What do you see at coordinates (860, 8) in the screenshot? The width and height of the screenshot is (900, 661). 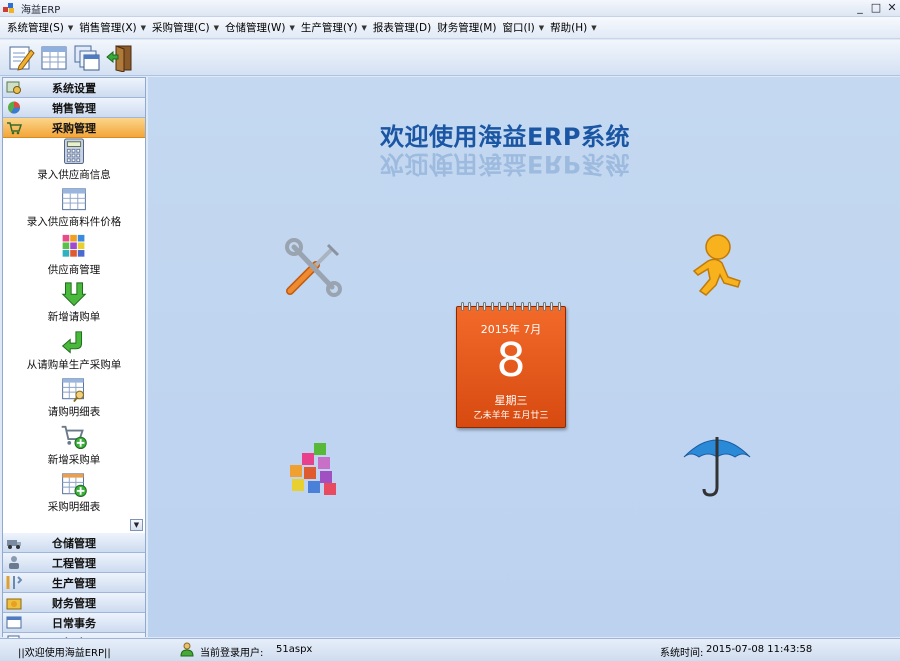 I see `minimize-button: _` at bounding box center [860, 8].